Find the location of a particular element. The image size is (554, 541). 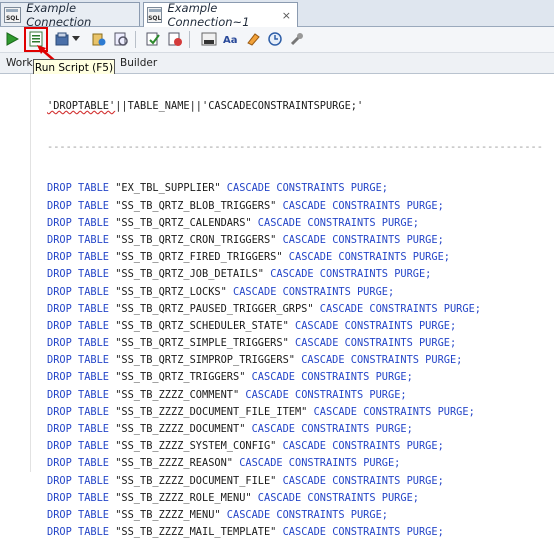

to-upper-lower-button: Aa is located at coordinates (231, 39).